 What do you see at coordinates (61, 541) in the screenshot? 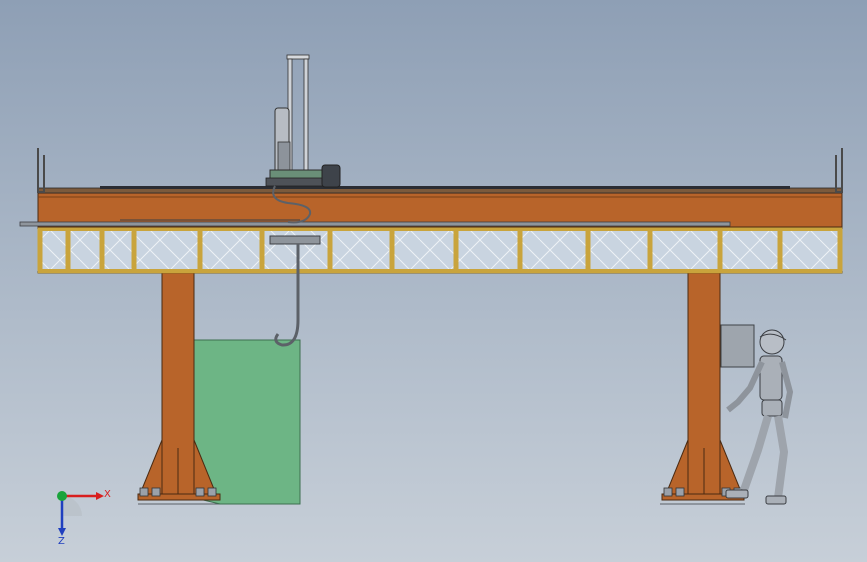
I see `axis-z-label: Z` at bounding box center [61, 541].